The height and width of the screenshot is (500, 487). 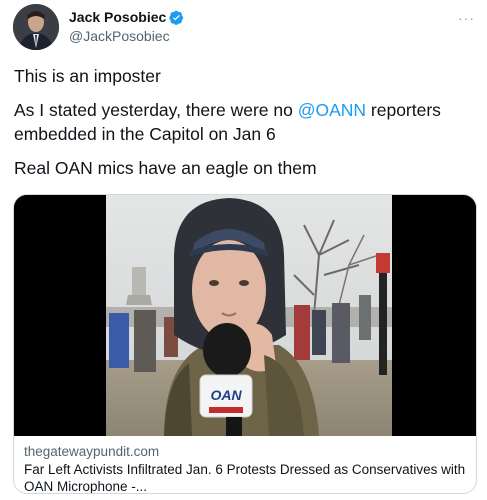 I want to click on card-domain: thegatewaypundit.com, so click(x=92, y=451).